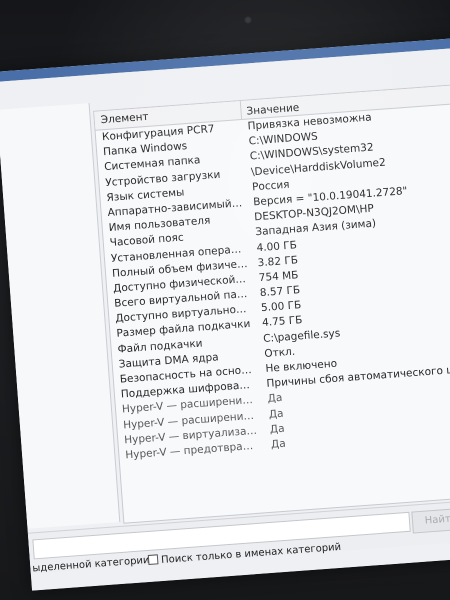 This screenshot has height=600, width=450. Describe the element at coordinates (430, 520) in the screenshot. I see `find-button: Найти` at that location.